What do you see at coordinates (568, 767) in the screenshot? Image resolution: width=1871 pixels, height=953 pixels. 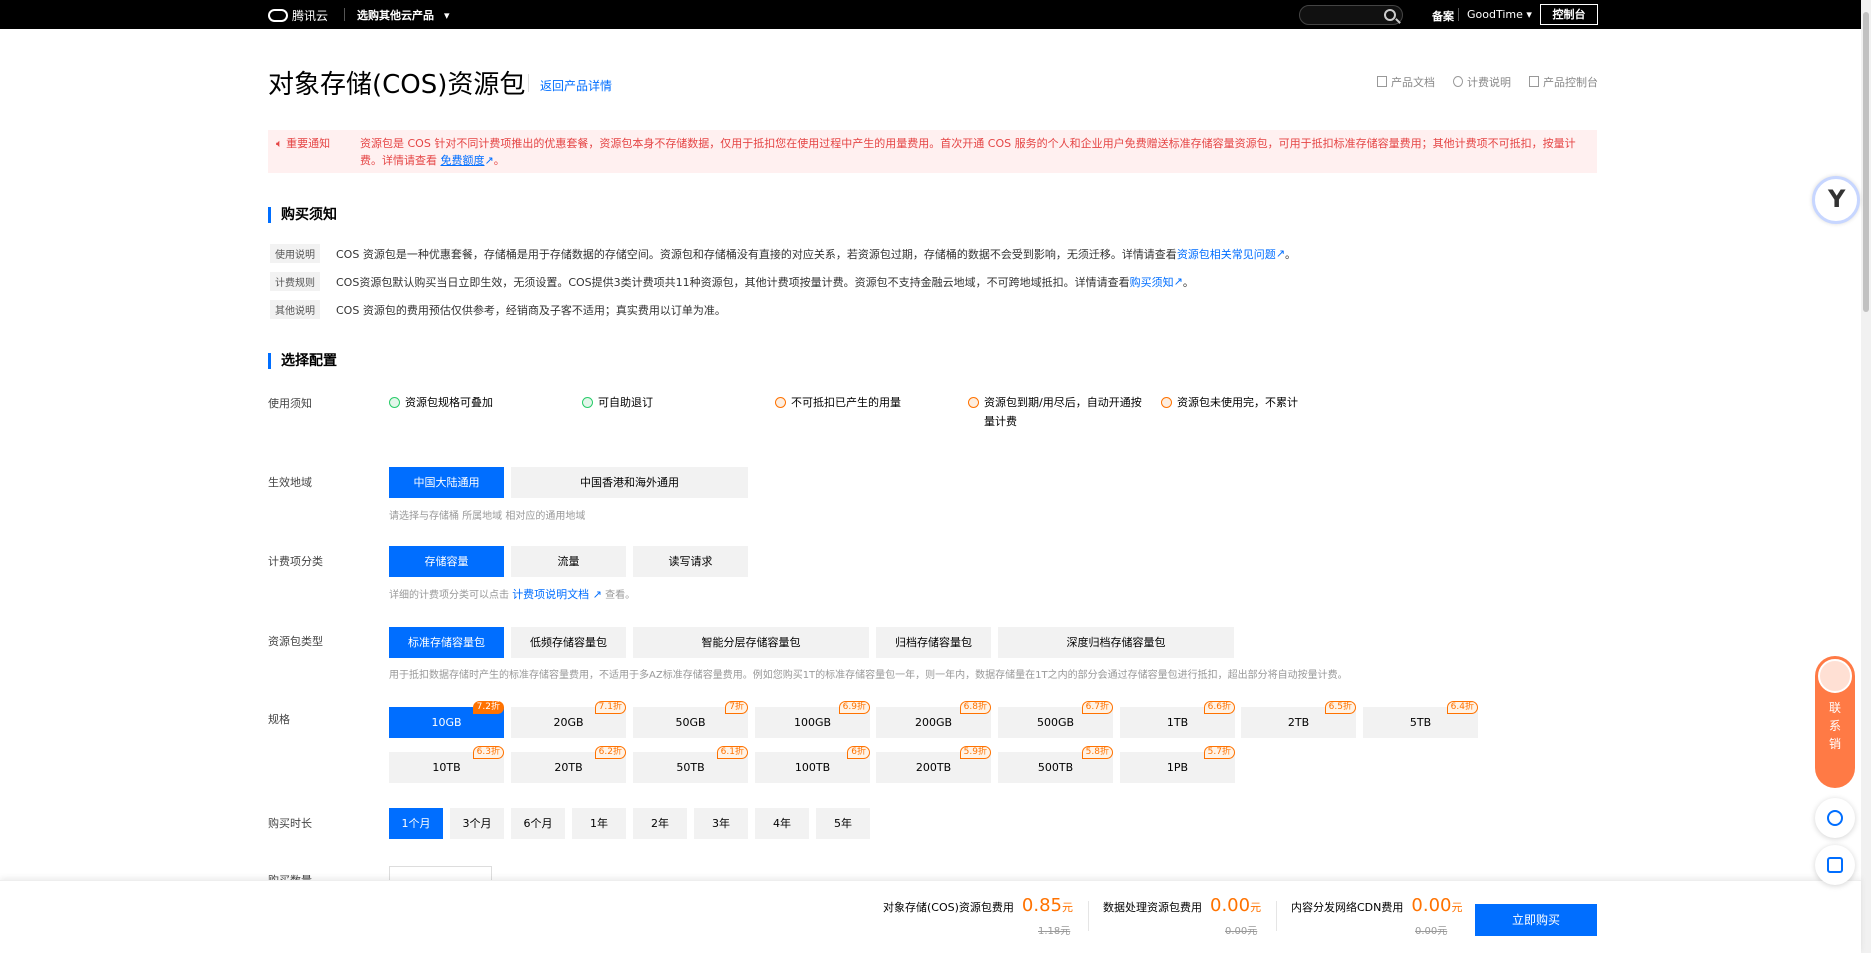 I see `spec-size: 20TB` at bounding box center [568, 767].